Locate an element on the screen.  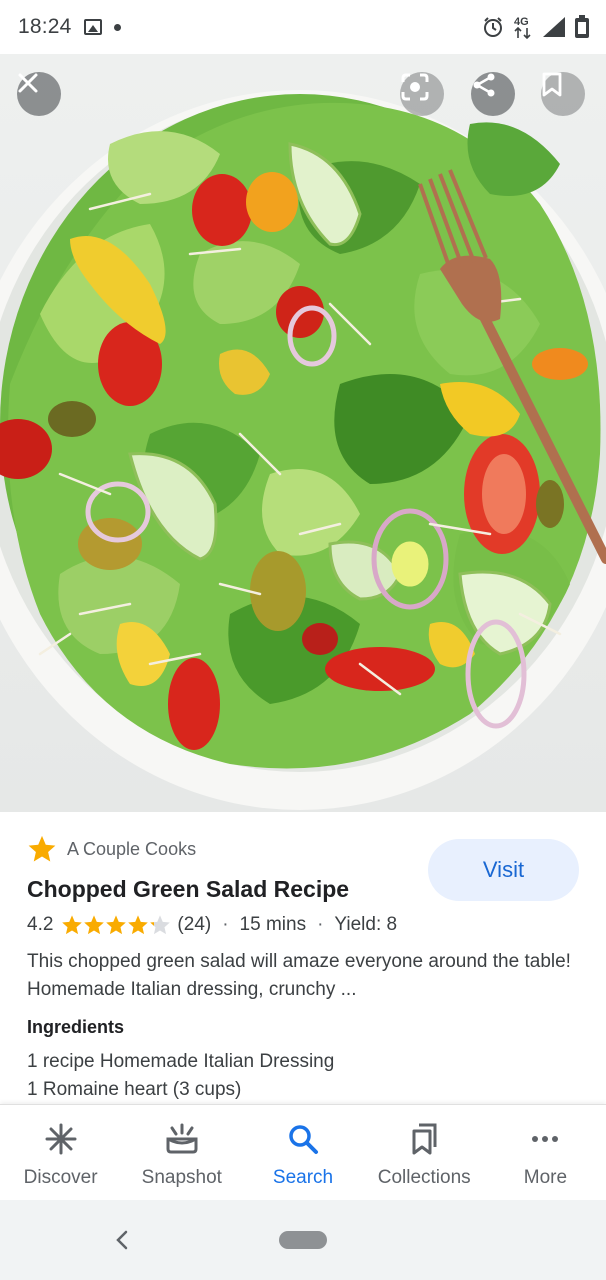
review-count: (24) is located at coordinates (194, 924).